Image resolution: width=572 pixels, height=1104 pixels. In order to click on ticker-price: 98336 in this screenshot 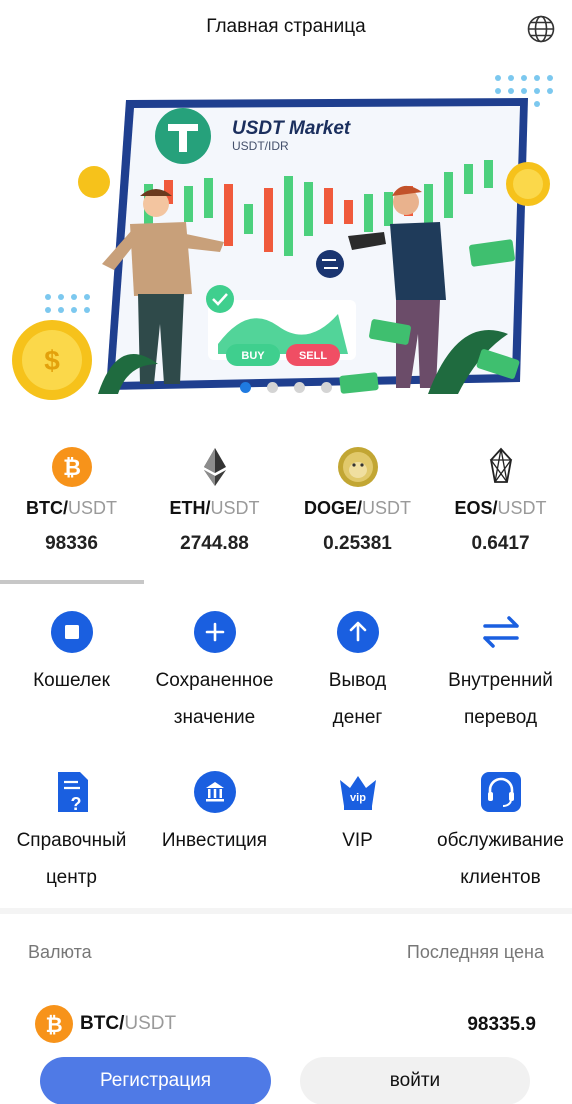, I will do `click(71, 543)`.